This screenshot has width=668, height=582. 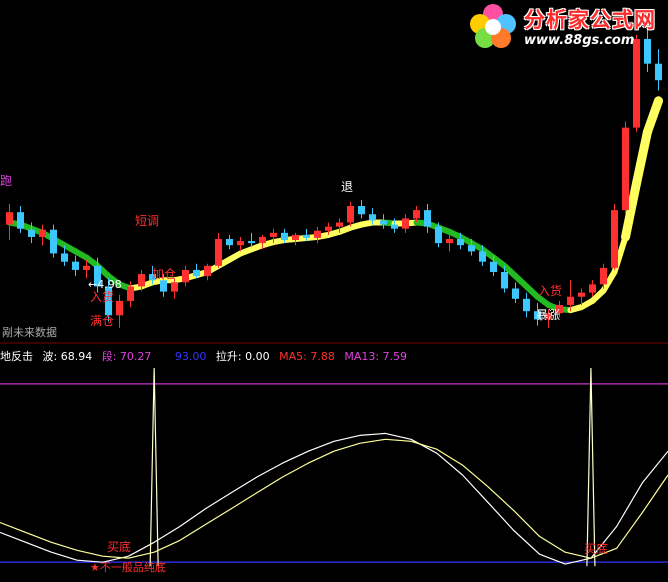 I want to click on add-position-label: 加仓, so click(x=164, y=274).